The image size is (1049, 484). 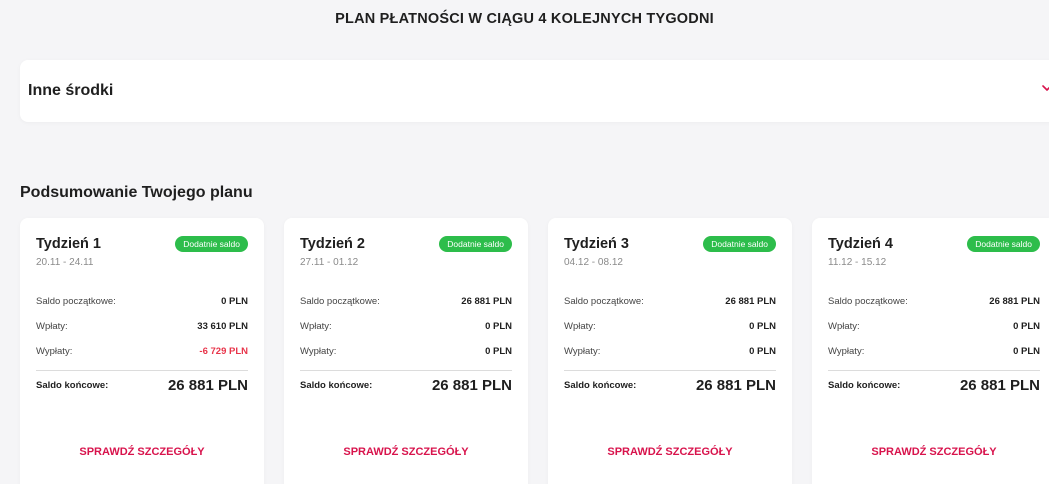 I want to click on week-dates: 27.11 - 01.12, so click(x=329, y=262).